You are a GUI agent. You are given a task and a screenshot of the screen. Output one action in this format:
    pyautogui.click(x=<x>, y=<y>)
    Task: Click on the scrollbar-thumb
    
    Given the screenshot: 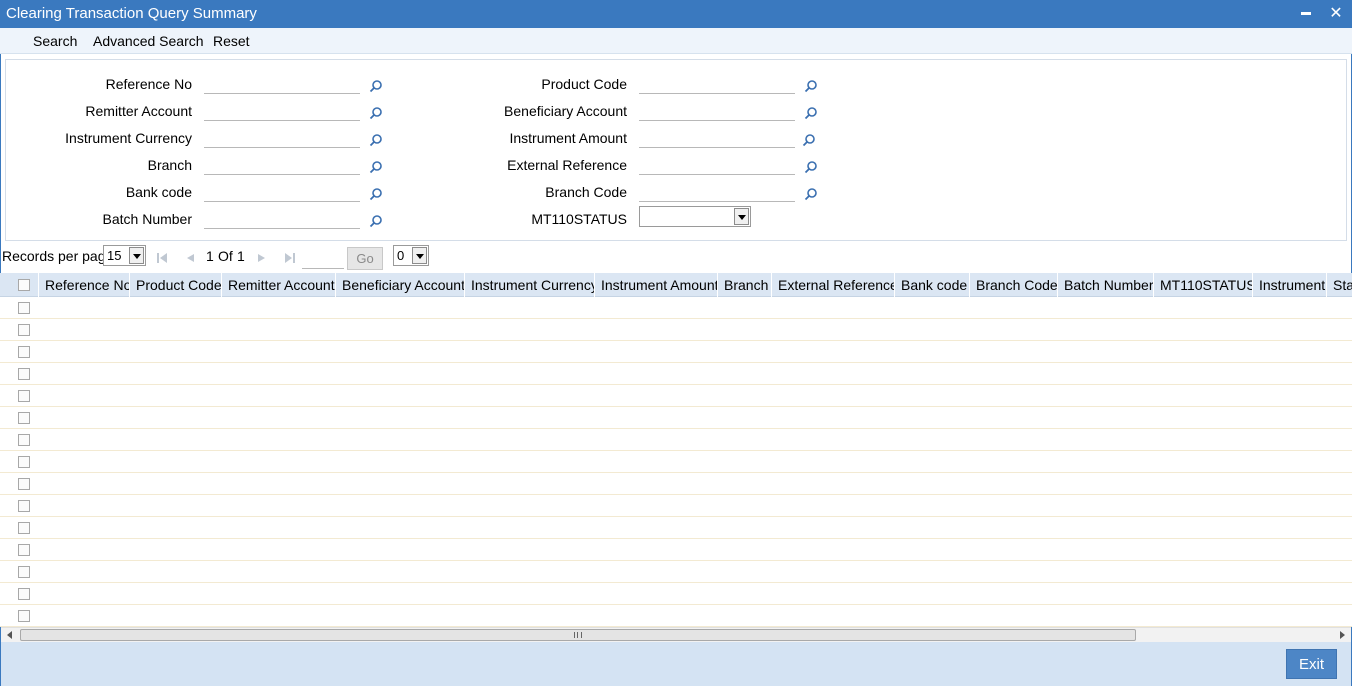 What is the action you would take?
    pyautogui.click(x=578, y=635)
    